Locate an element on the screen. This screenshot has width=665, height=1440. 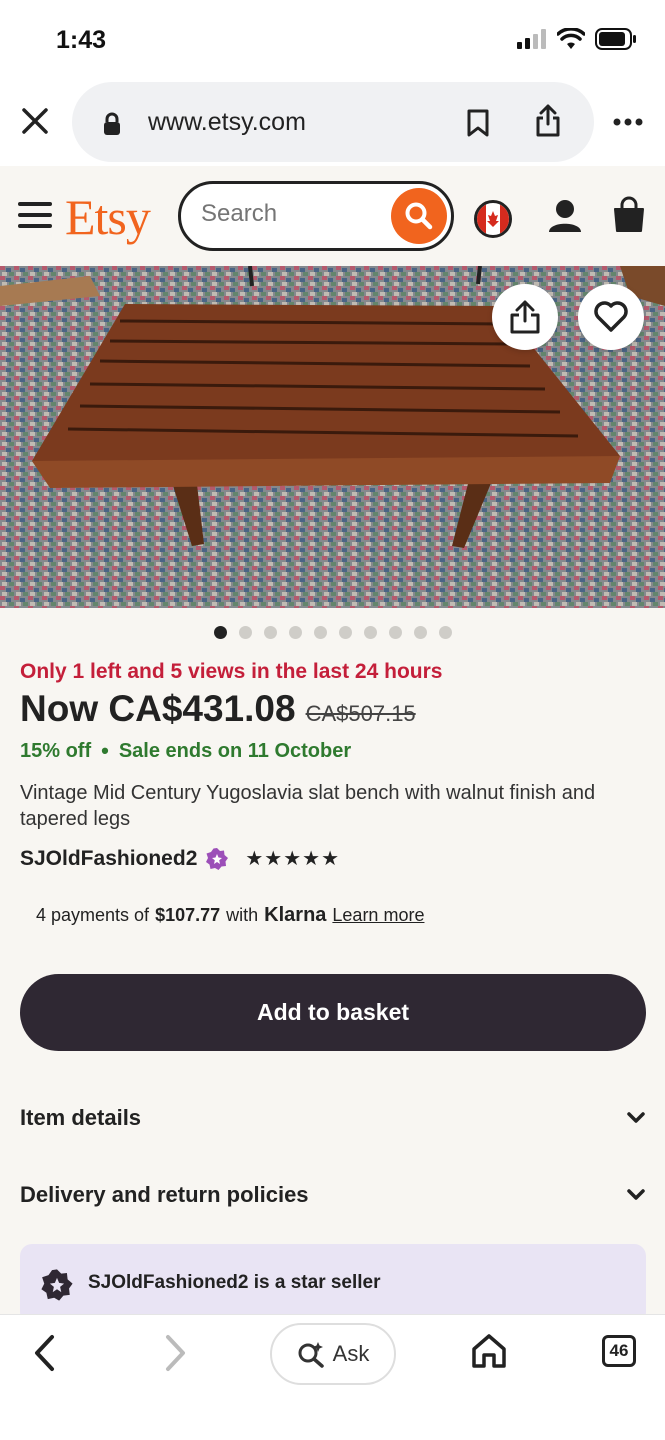
discount-text: 15% off is located at coordinates (56, 750).